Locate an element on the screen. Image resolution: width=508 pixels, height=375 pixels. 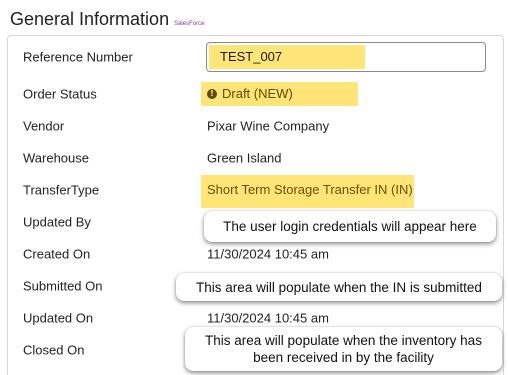
transfer-type-label: TransferType is located at coordinates (61, 190).